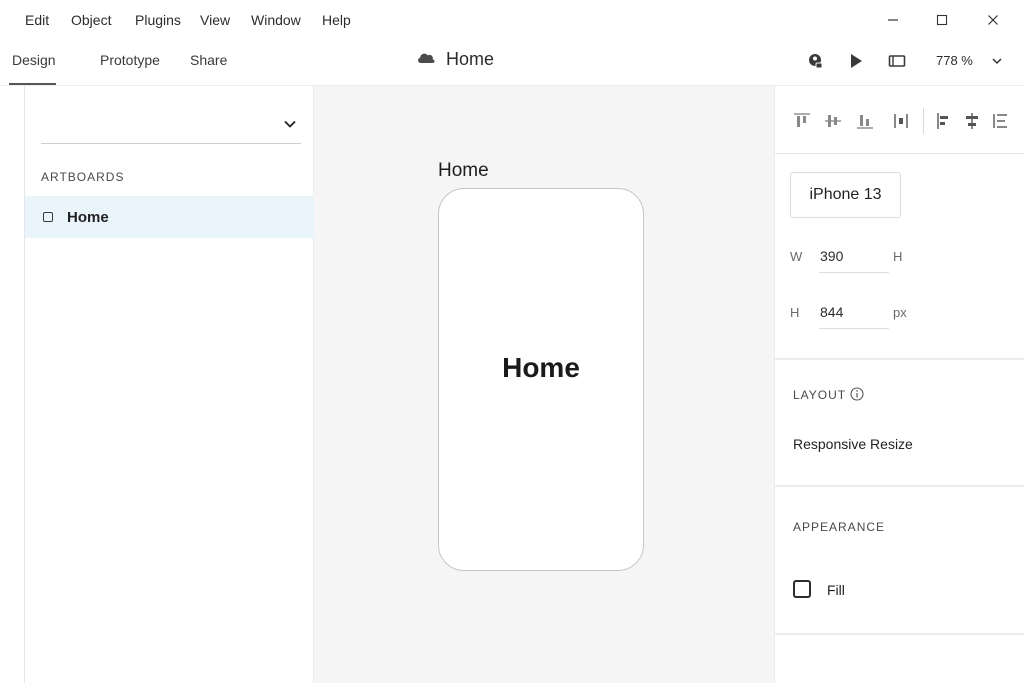  I want to click on align-top-icon, so click(802, 121).